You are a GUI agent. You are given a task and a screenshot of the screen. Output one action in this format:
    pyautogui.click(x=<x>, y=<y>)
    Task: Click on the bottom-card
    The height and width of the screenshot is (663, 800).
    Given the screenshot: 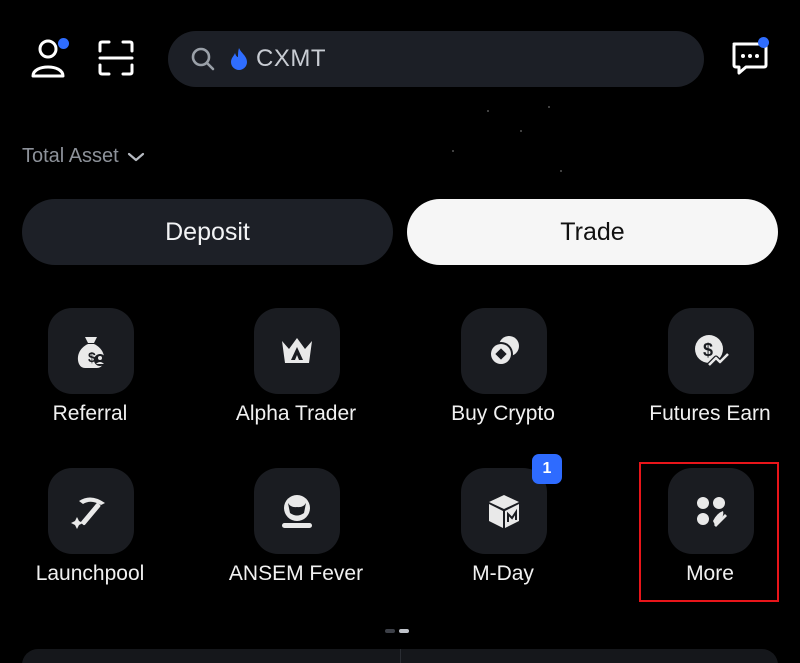 What is the action you would take?
    pyautogui.click(x=400, y=656)
    